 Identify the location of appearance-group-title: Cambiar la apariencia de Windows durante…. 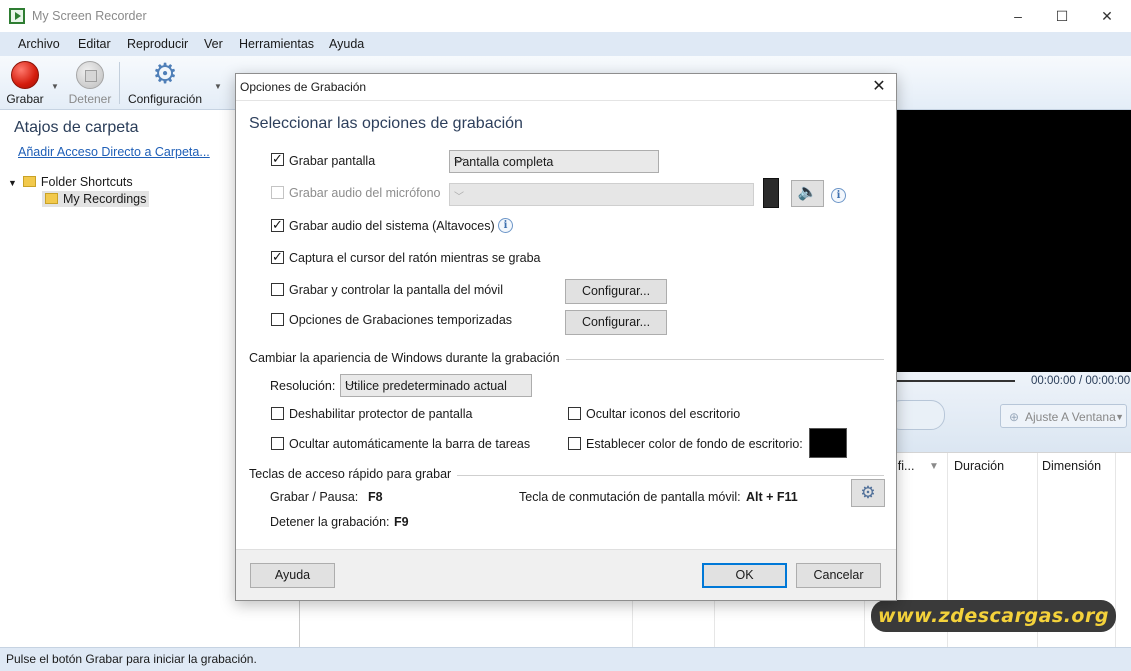
(407, 358).